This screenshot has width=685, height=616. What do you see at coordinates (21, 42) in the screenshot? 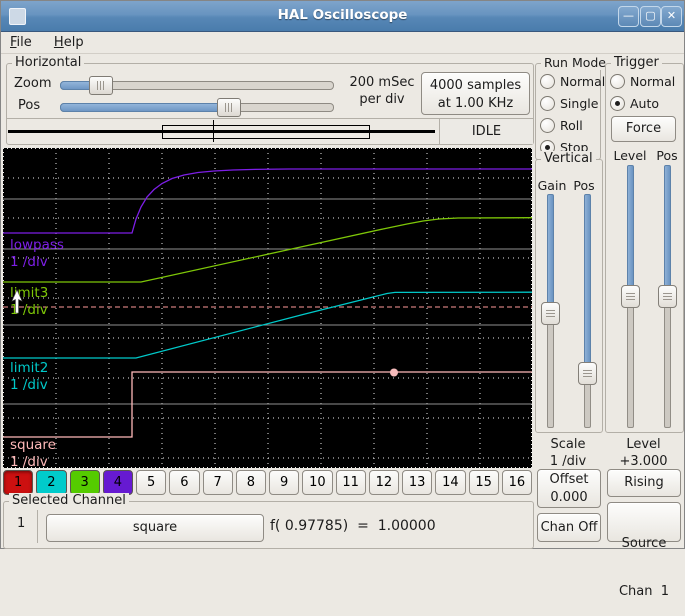
I see `menu-file: File` at bounding box center [21, 42].